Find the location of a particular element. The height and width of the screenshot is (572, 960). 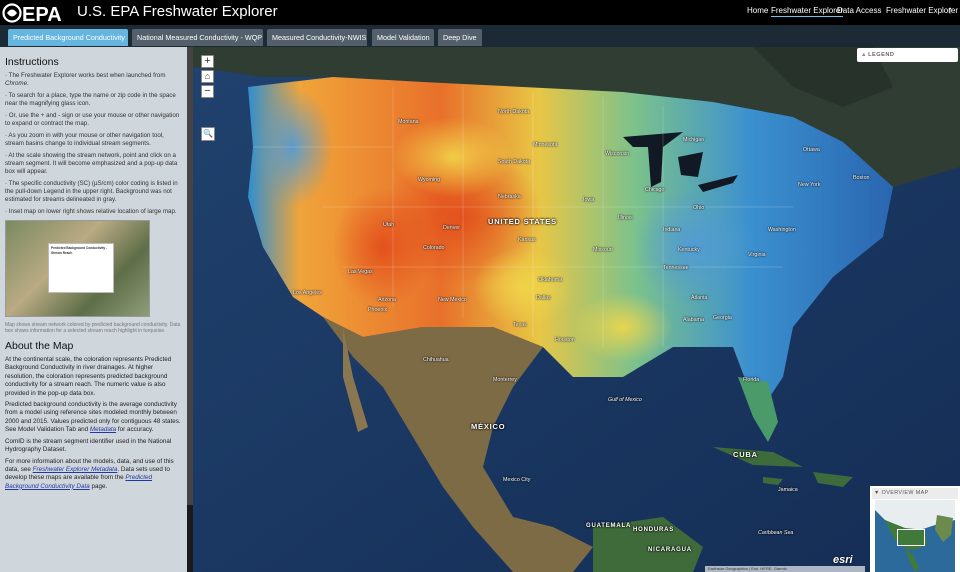

place-label: Atlanta is located at coordinates (699, 298).